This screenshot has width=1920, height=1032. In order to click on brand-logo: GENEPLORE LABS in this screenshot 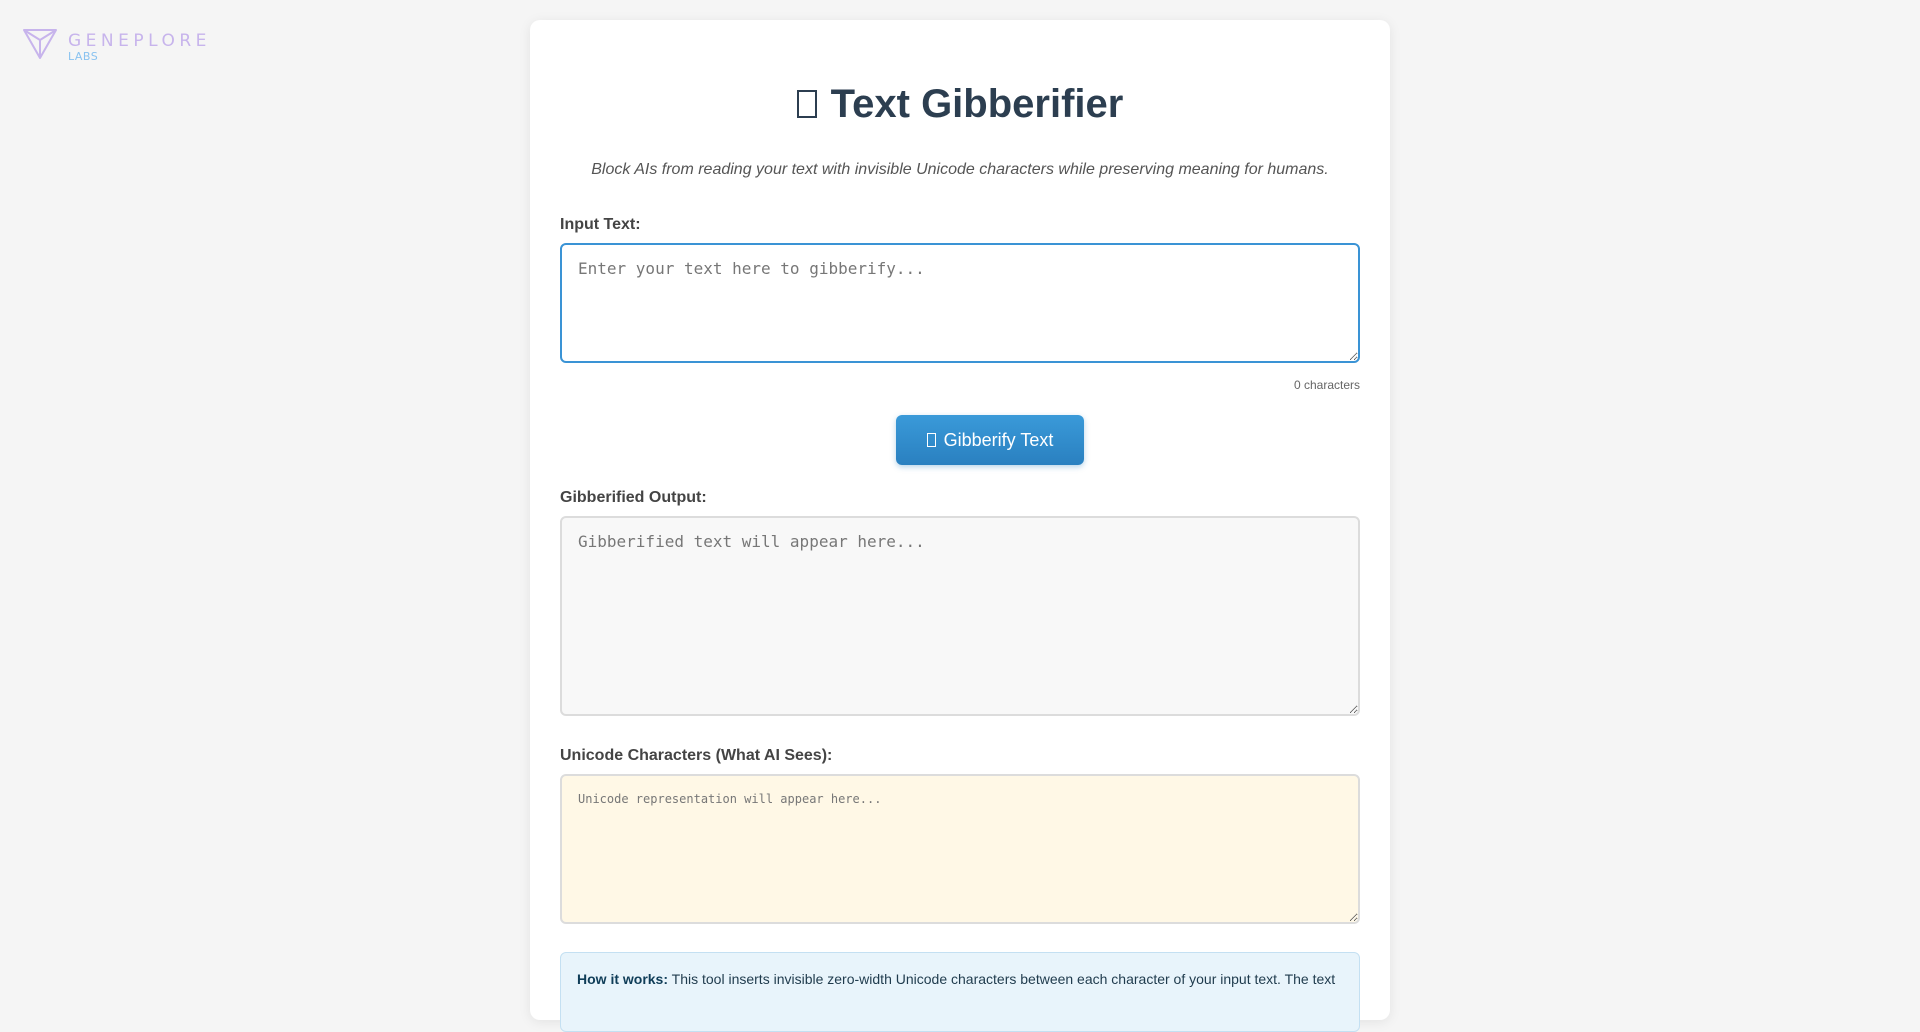, I will do `click(116, 44)`.